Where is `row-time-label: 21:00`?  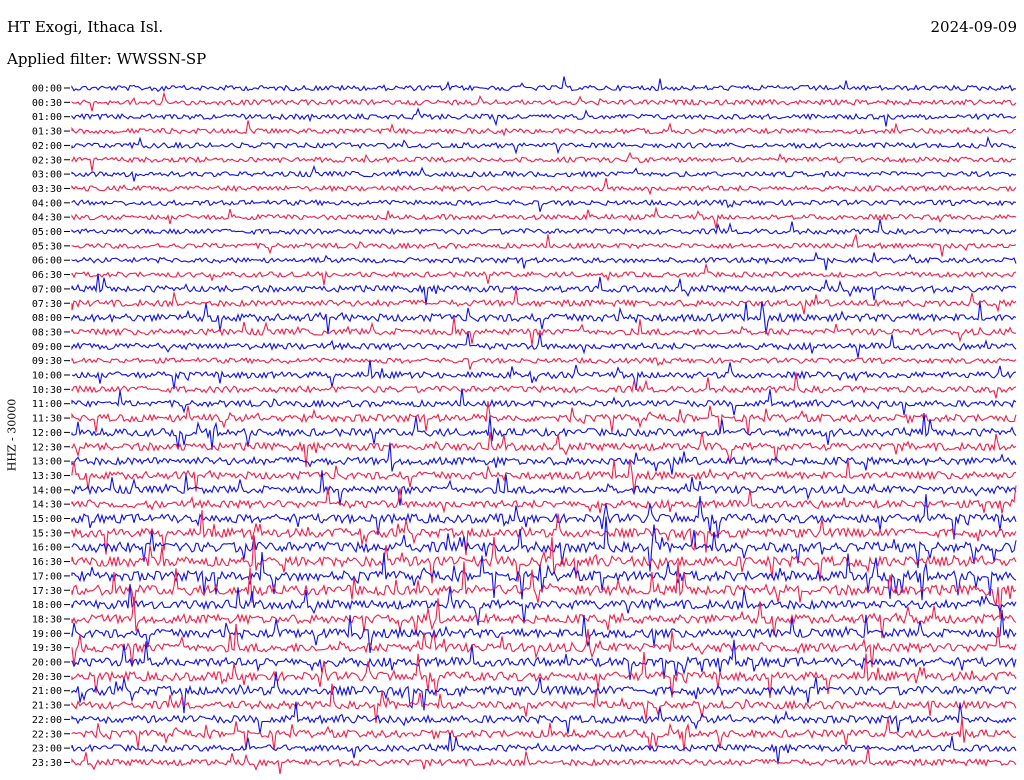 row-time-label: 21:00 is located at coordinates (47, 691).